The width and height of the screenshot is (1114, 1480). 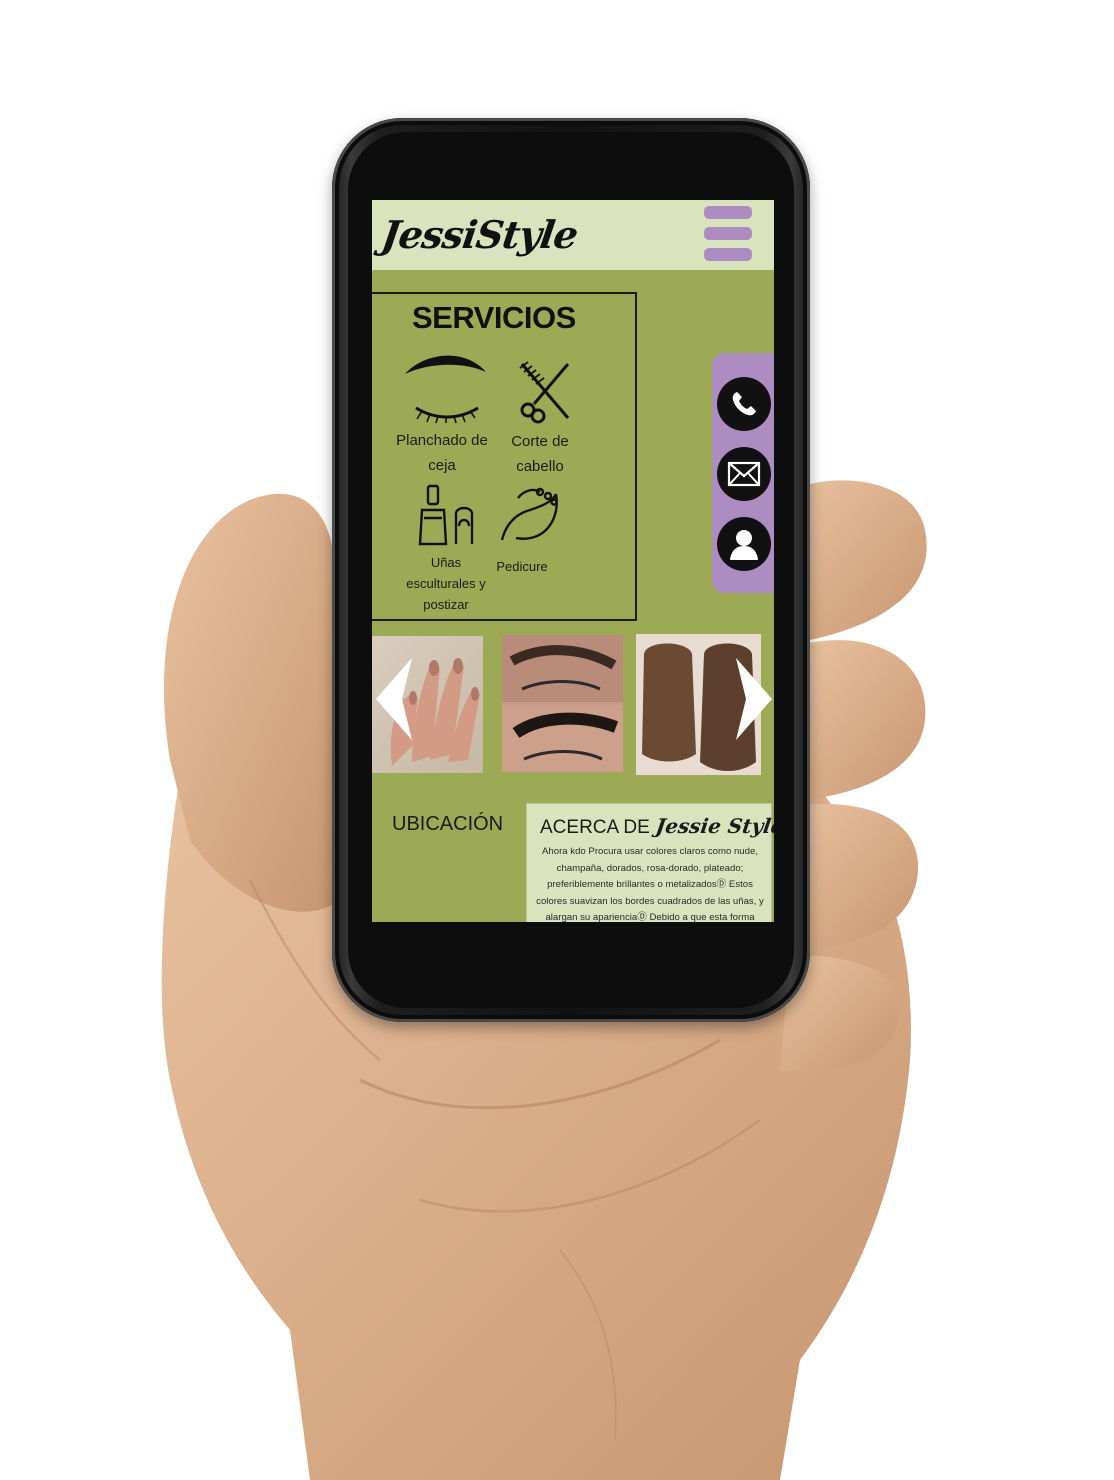 I want to click on services-title: SERVICIOS, so click(x=494, y=317).